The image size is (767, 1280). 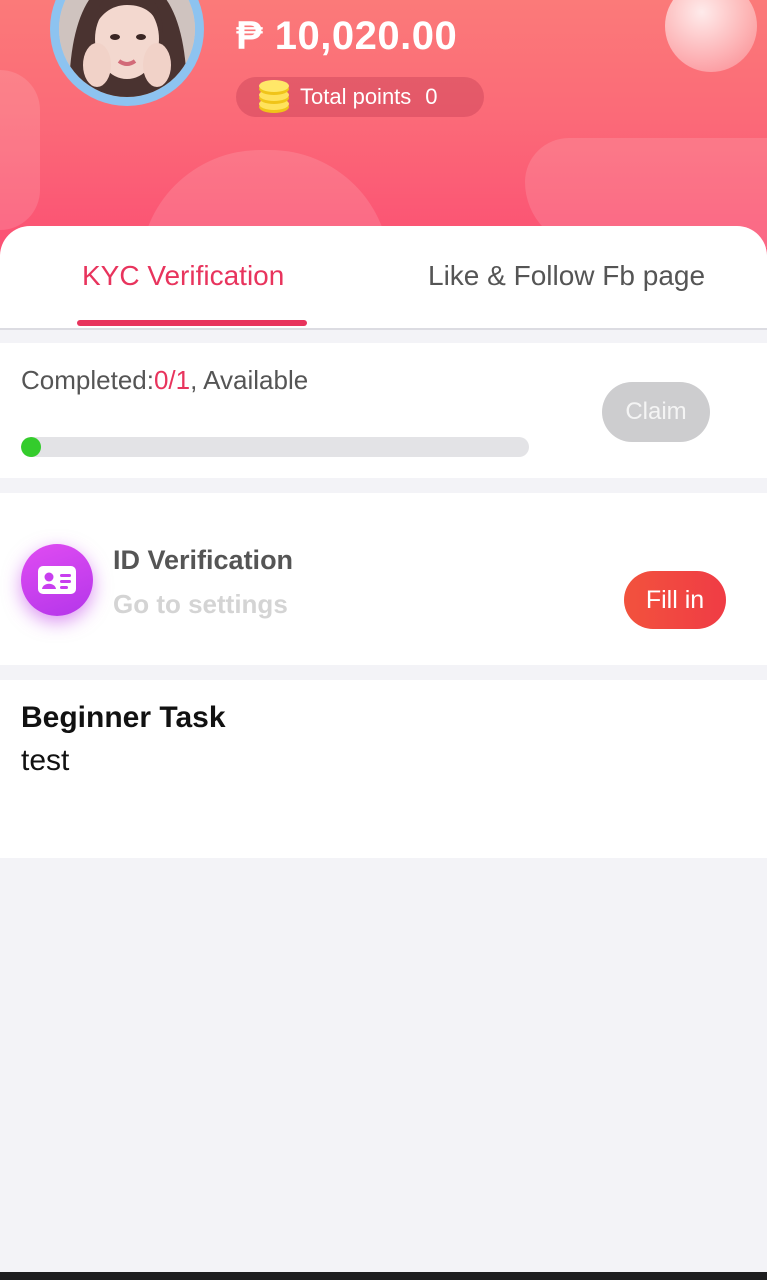 I want to click on total-points-badge: Total points 0, so click(x=360, y=97).